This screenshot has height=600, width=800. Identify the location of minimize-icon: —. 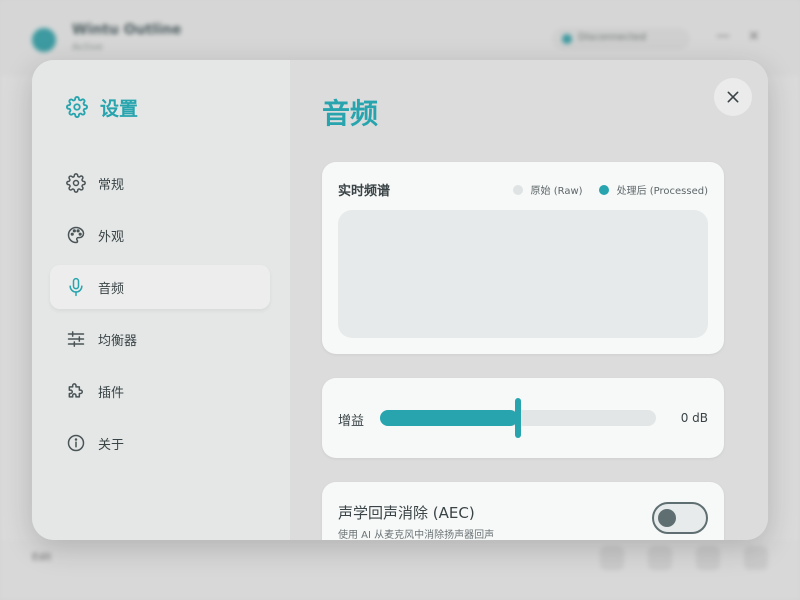
(723, 36).